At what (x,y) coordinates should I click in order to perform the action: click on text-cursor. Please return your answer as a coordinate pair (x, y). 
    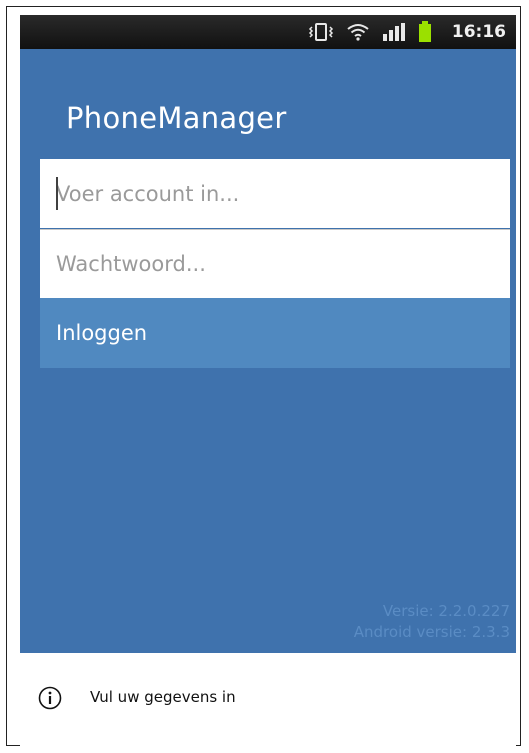
    Looking at the image, I should click on (57, 193).